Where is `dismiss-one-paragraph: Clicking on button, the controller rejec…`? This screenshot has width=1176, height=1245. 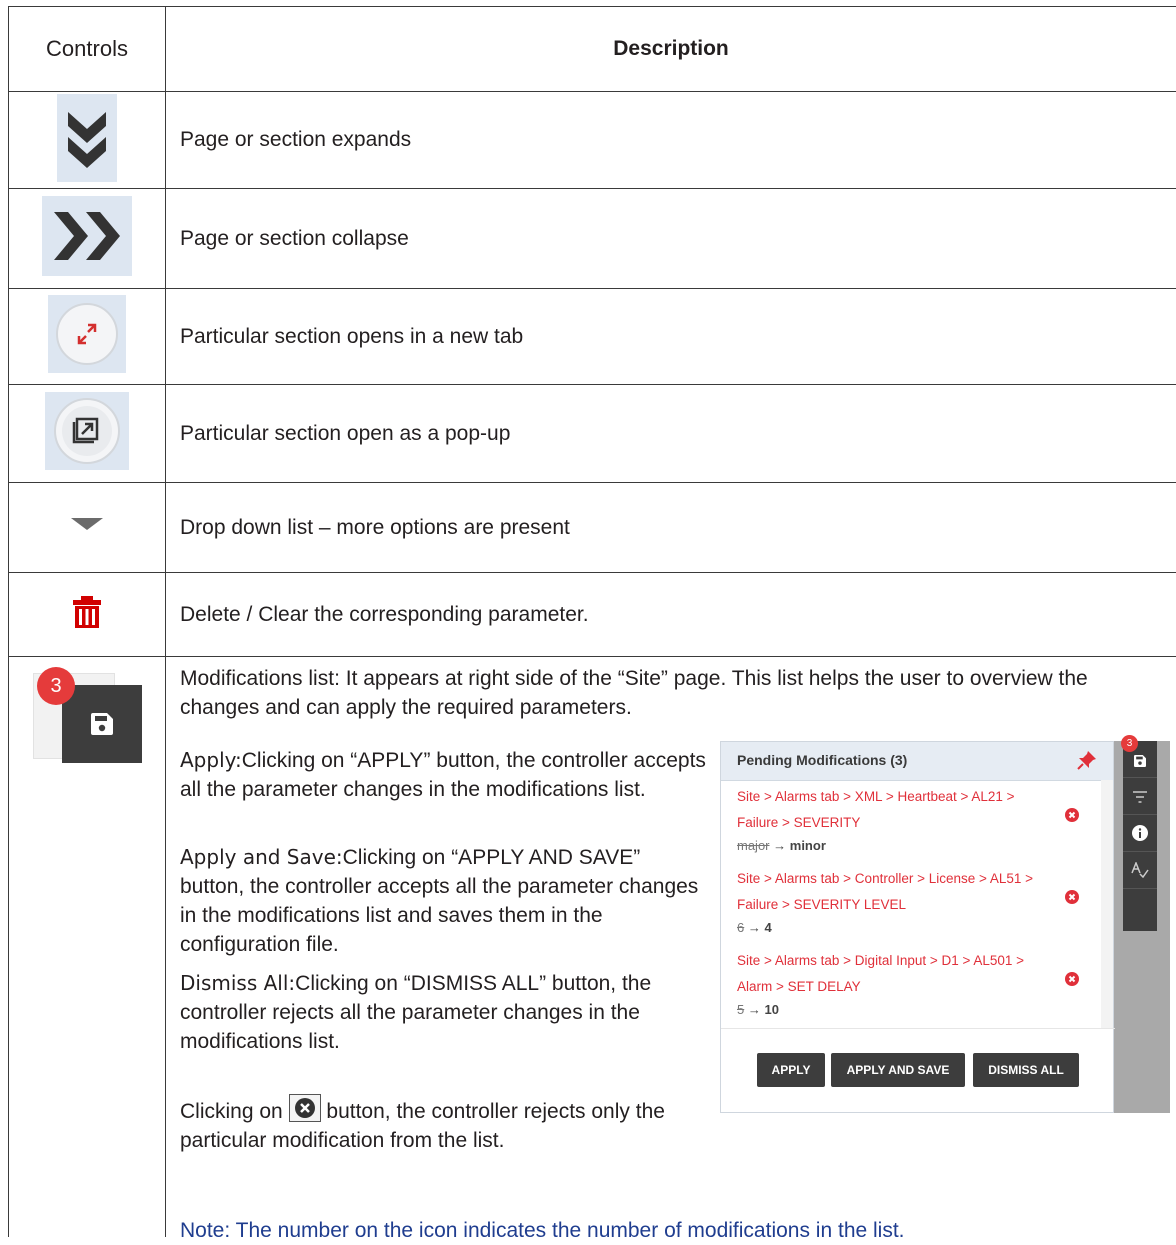
dismiss-one-paragraph: Clicking on button, the controller rejec… is located at coordinates (445, 1124).